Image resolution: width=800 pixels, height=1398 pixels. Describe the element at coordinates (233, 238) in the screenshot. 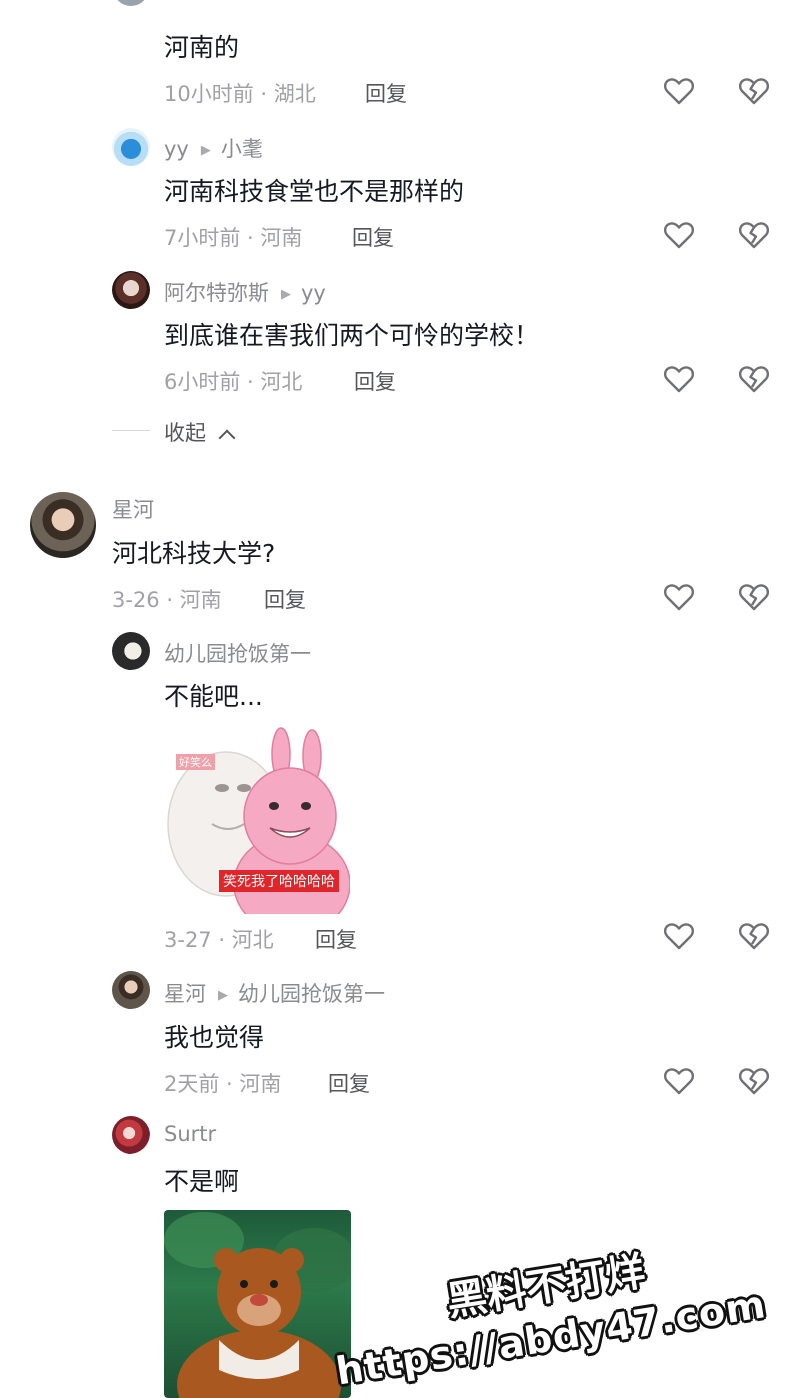

I see `comment-meta: 7小时前 · 河南` at that location.